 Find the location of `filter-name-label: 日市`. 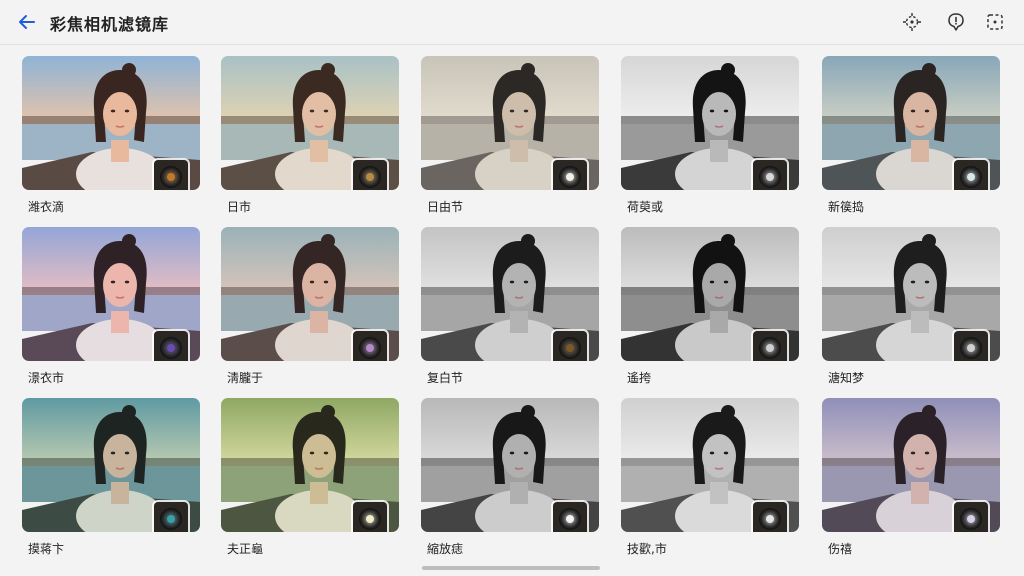

filter-name-label: 日市 is located at coordinates (239, 207).